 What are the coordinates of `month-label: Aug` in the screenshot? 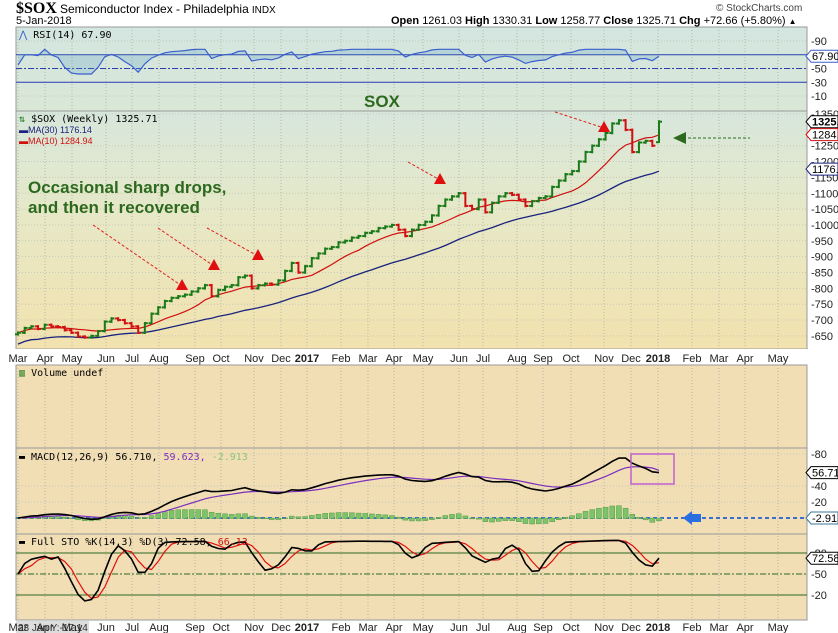 It's located at (159, 359).